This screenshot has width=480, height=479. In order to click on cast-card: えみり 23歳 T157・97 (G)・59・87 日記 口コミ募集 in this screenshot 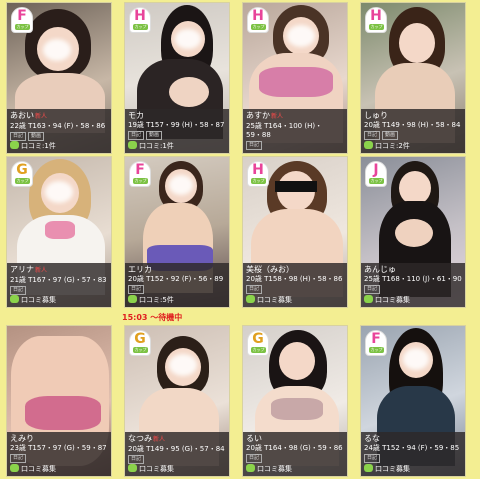, I will do `click(59, 401)`.